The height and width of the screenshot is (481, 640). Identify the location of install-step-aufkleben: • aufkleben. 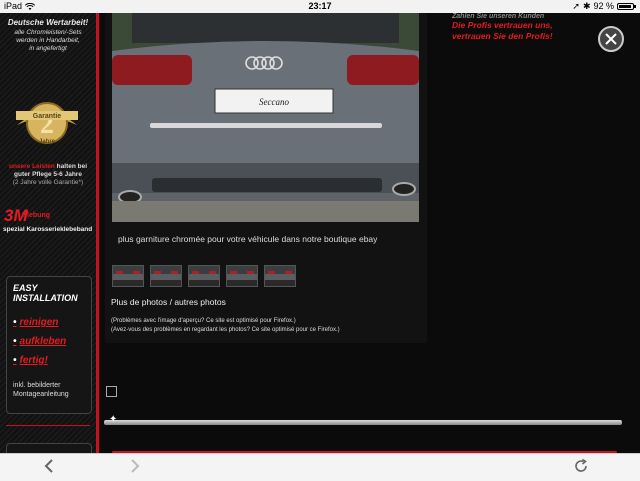
(39, 341).